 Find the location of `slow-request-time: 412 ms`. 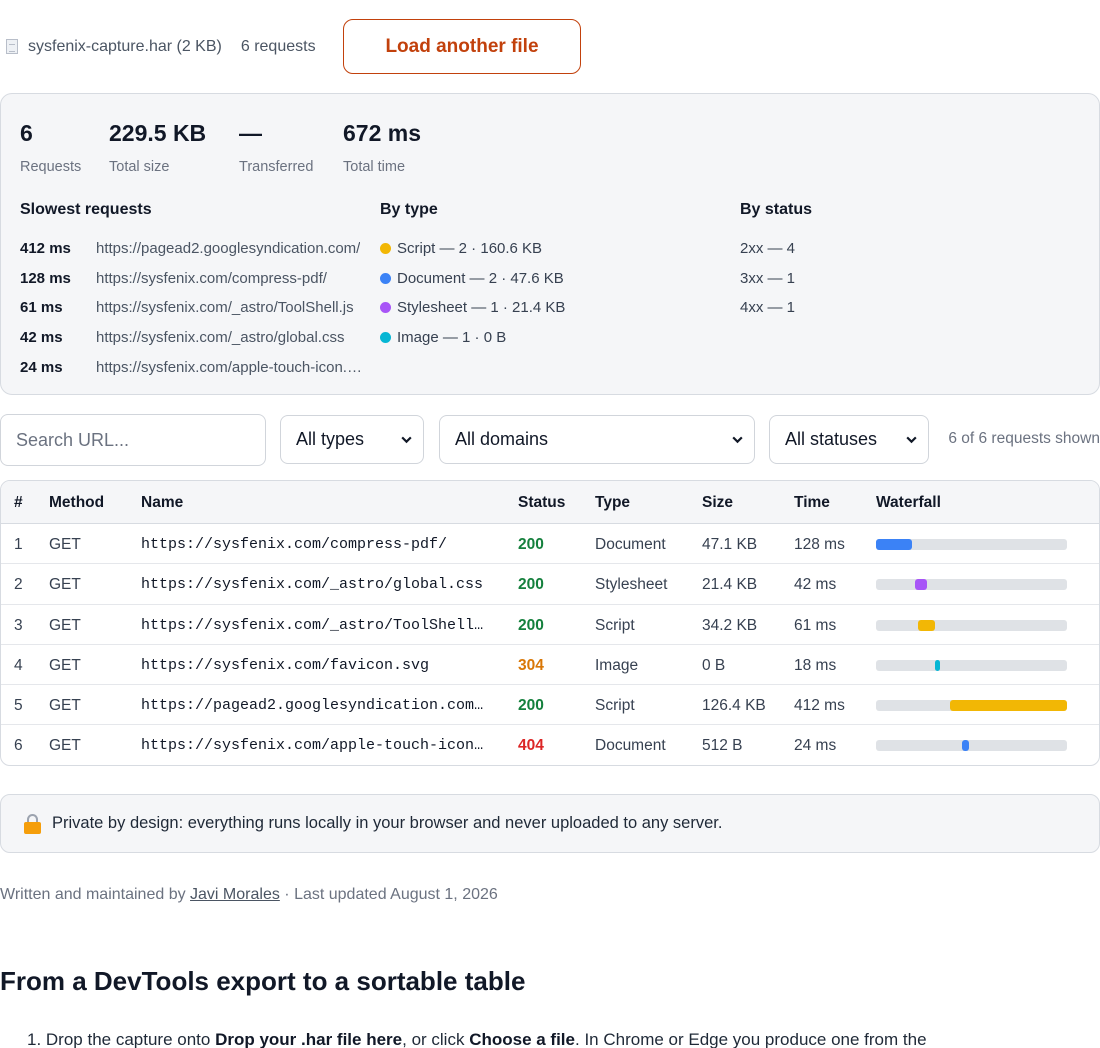

slow-request-time: 412 ms is located at coordinates (45, 249).